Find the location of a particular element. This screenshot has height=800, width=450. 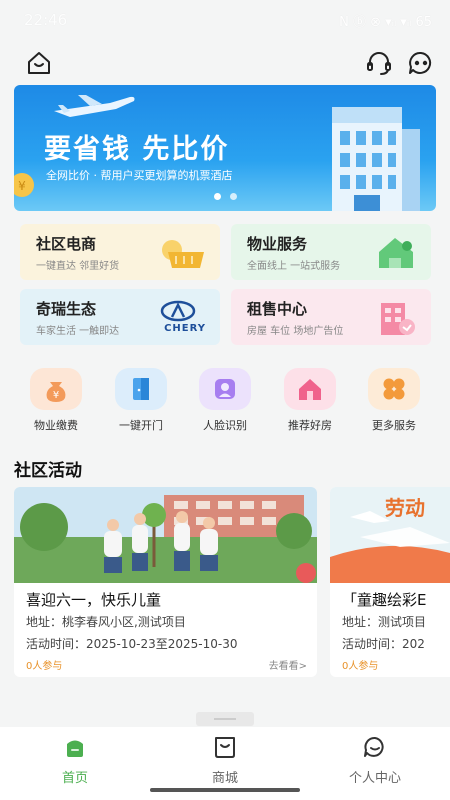

tab-label: 商城 is located at coordinates (224, 778).